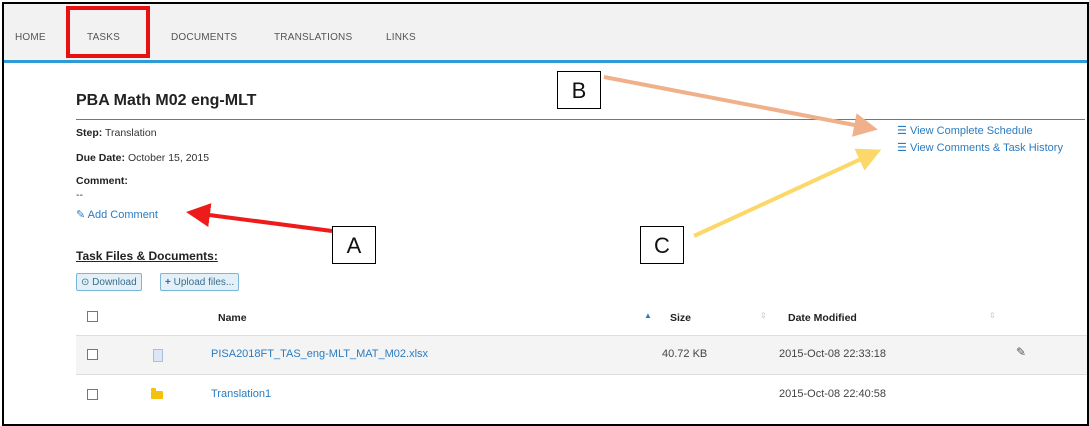  Describe the element at coordinates (579, 90) in the screenshot. I see `callout-b: B` at that location.